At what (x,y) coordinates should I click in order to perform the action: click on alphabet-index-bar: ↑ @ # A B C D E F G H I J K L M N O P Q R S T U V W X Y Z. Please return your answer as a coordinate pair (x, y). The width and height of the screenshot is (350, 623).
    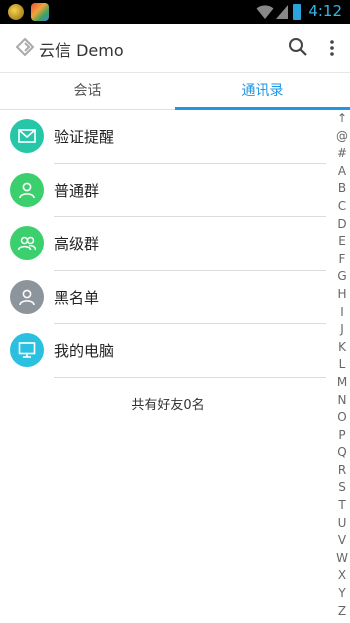
    Looking at the image, I should click on (342, 365).